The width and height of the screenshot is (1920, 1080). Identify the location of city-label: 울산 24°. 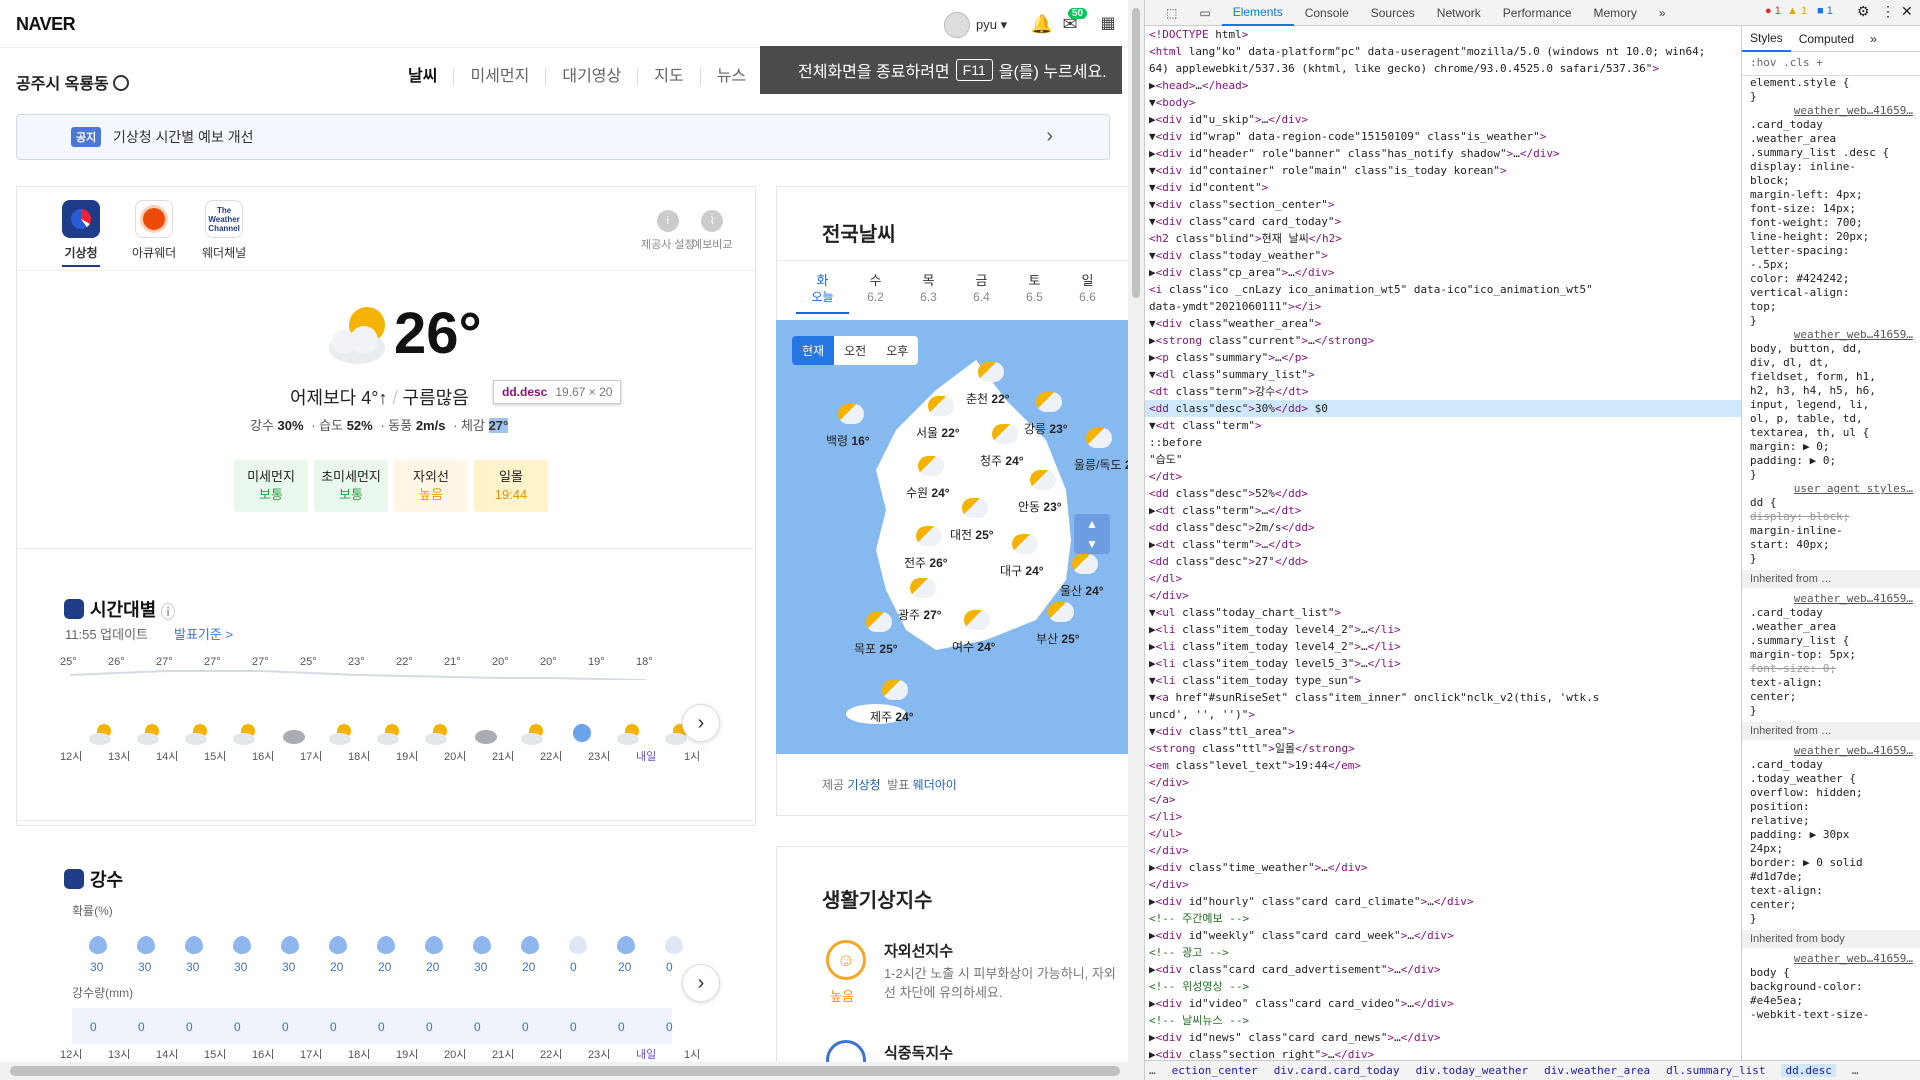
(1082, 590).